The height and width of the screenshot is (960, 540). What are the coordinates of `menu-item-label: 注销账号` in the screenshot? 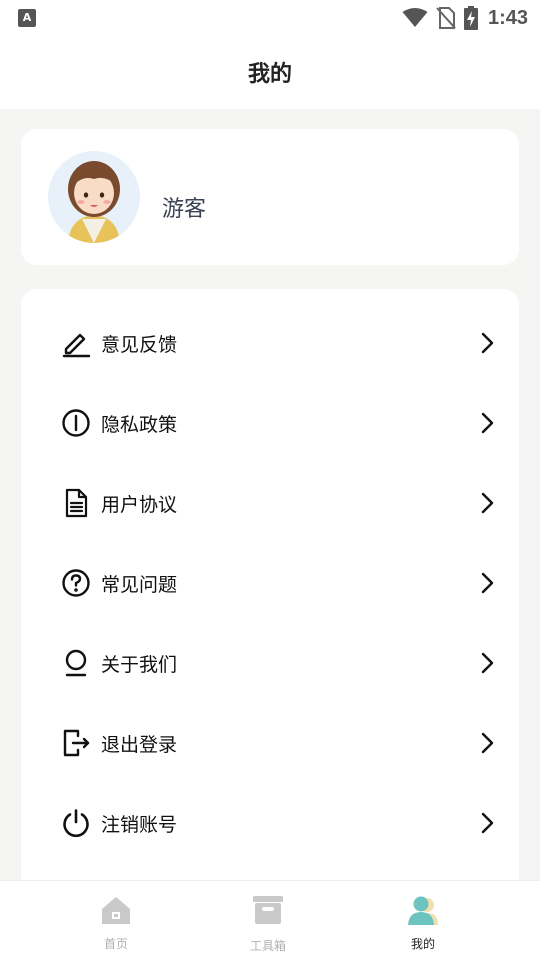 It's located at (139, 824).